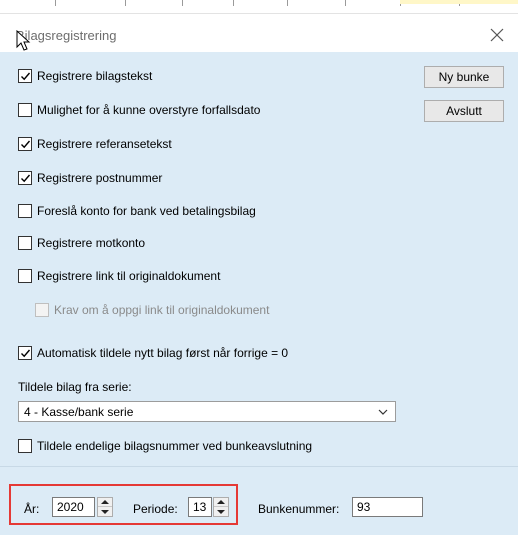 This screenshot has height=535, width=518. What do you see at coordinates (387, 507) in the screenshot?
I see `batch-number-input: 93` at bounding box center [387, 507].